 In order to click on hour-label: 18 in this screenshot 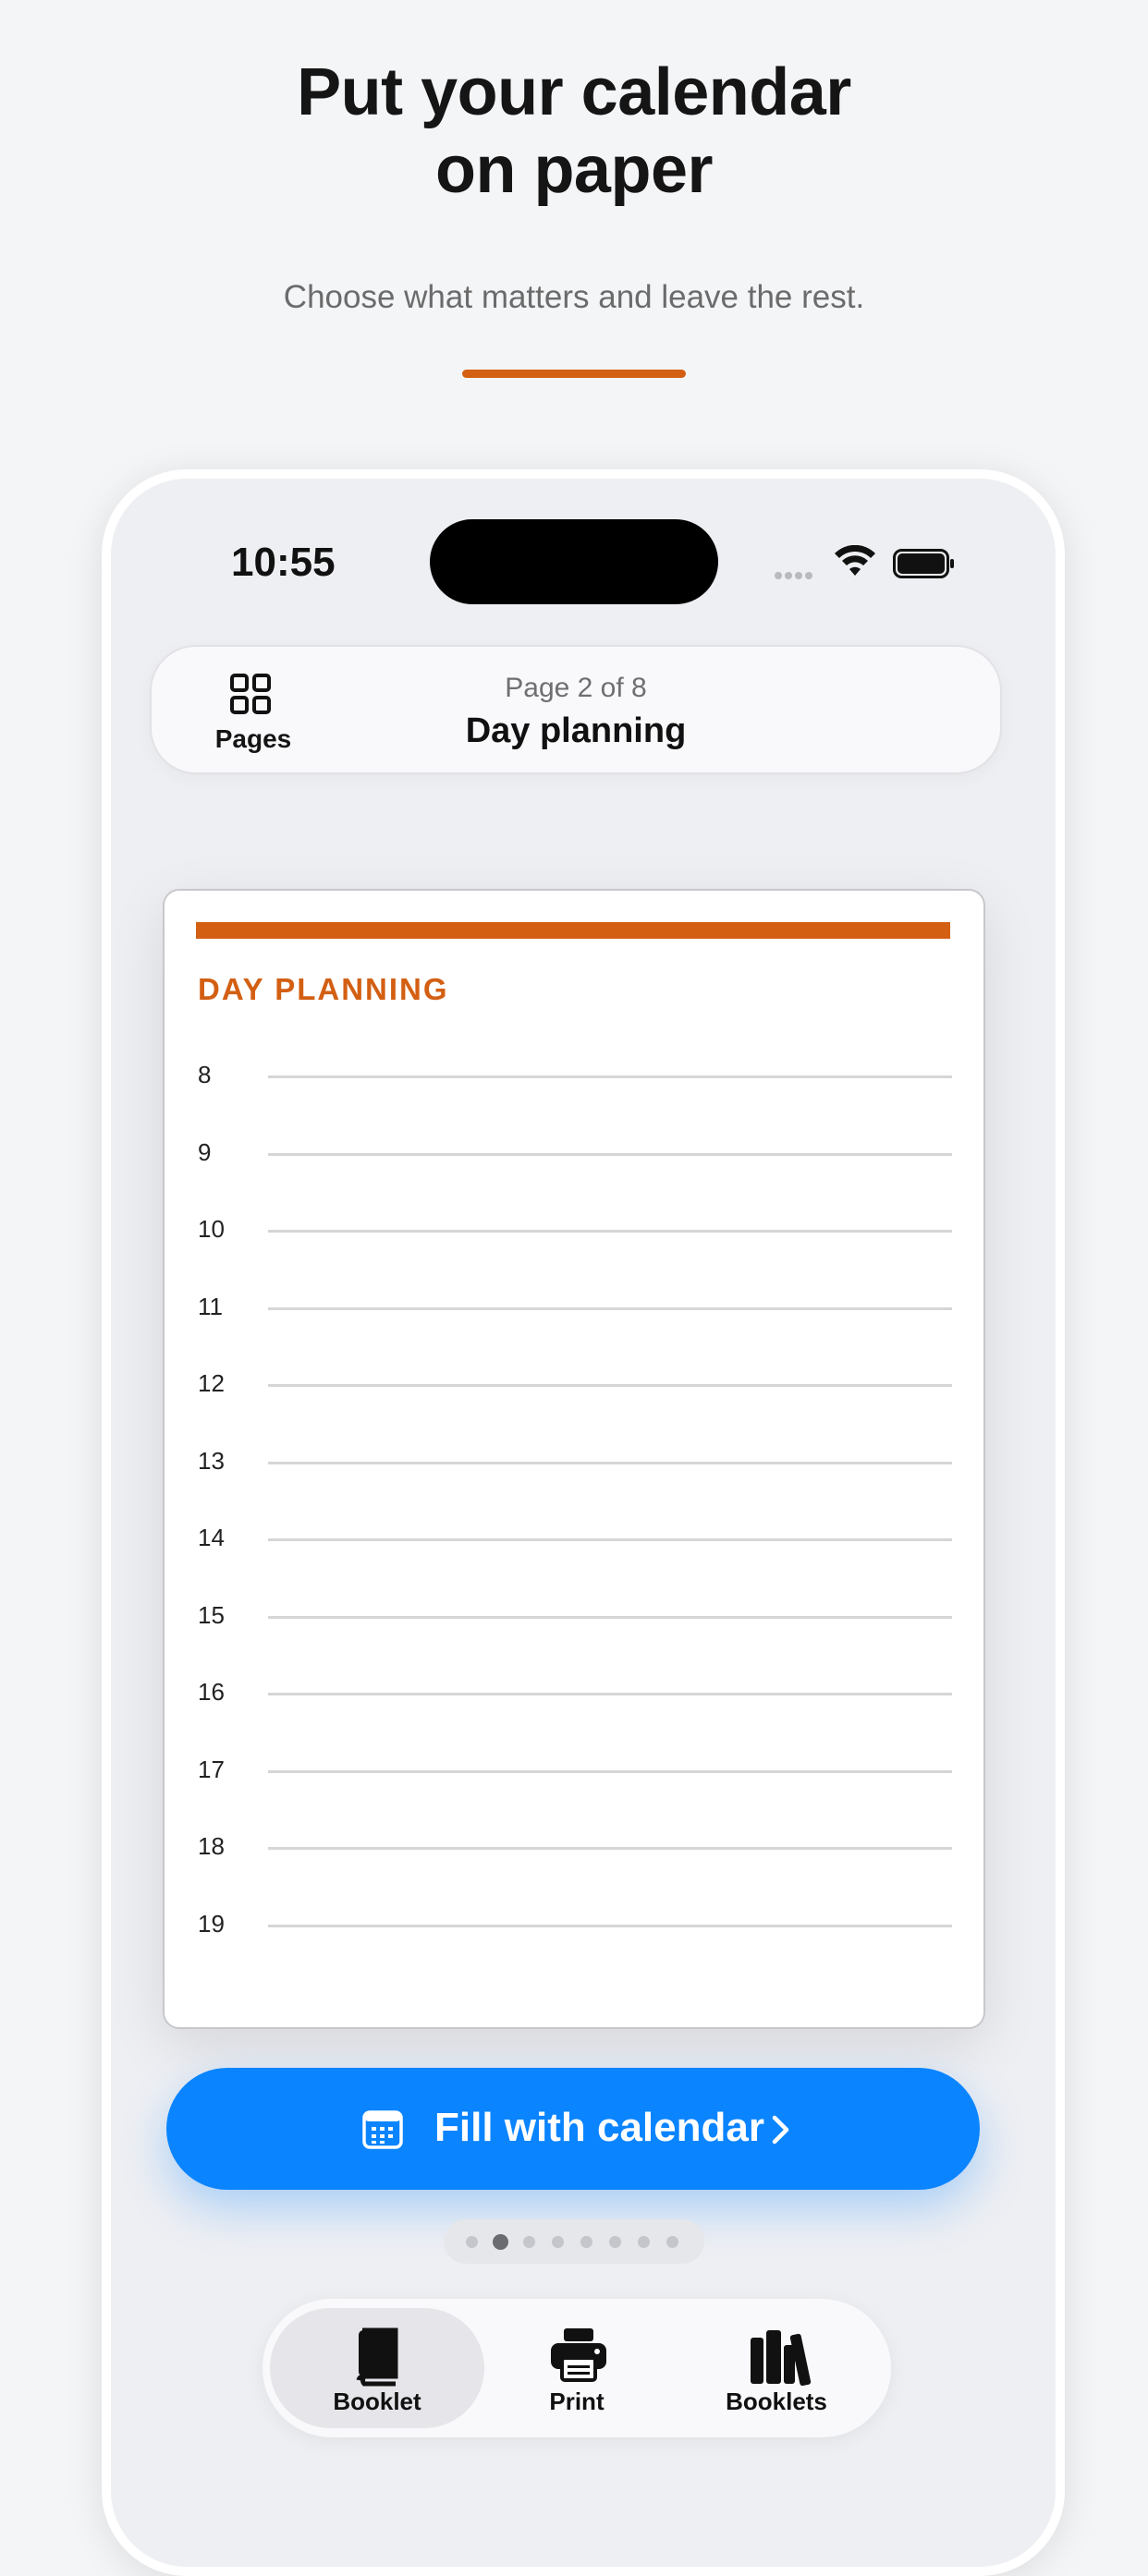, I will do `click(212, 1846)`.